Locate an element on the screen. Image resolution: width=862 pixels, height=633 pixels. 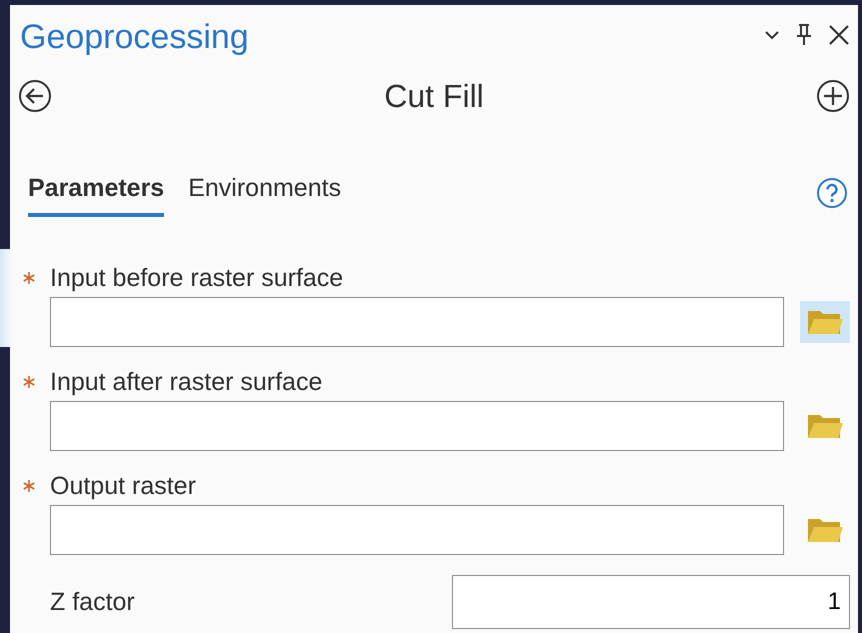
tool-title: Cut Fill is located at coordinates (434, 96).